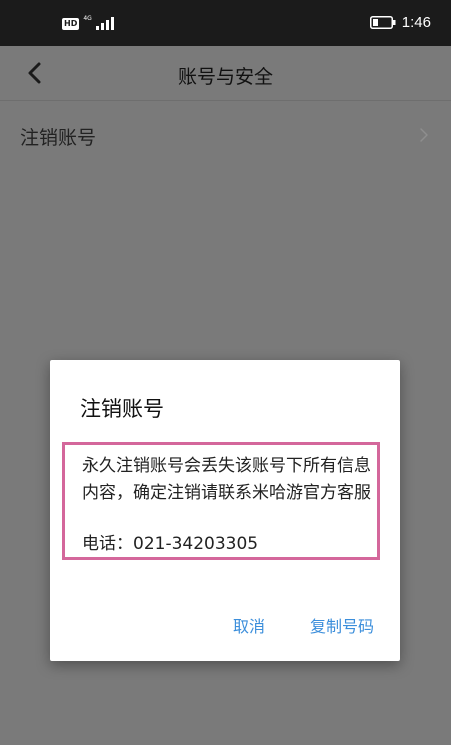 The image size is (451, 745). I want to click on dialog-title: 注销账号, so click(122, 409).